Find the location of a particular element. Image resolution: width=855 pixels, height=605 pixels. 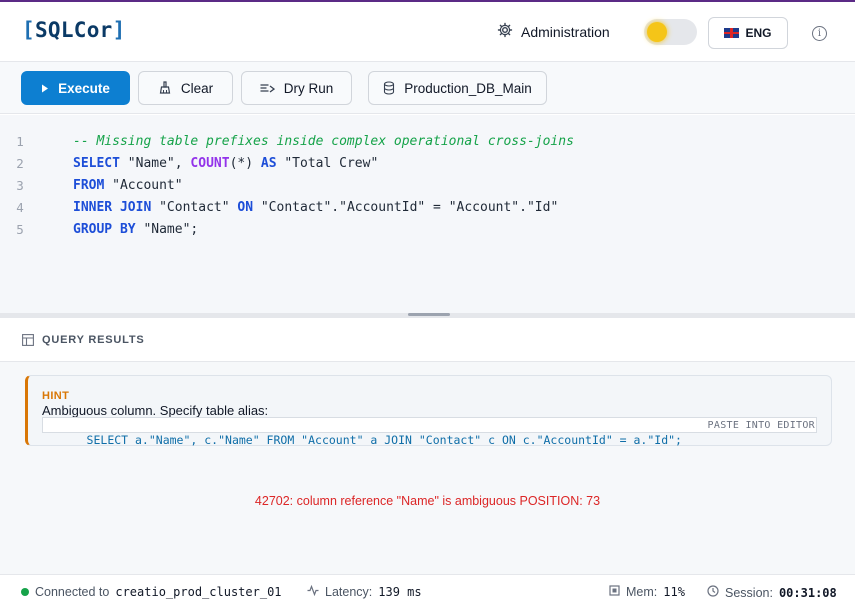

logo-text: SQLCor is located at coordinates (73, 30).